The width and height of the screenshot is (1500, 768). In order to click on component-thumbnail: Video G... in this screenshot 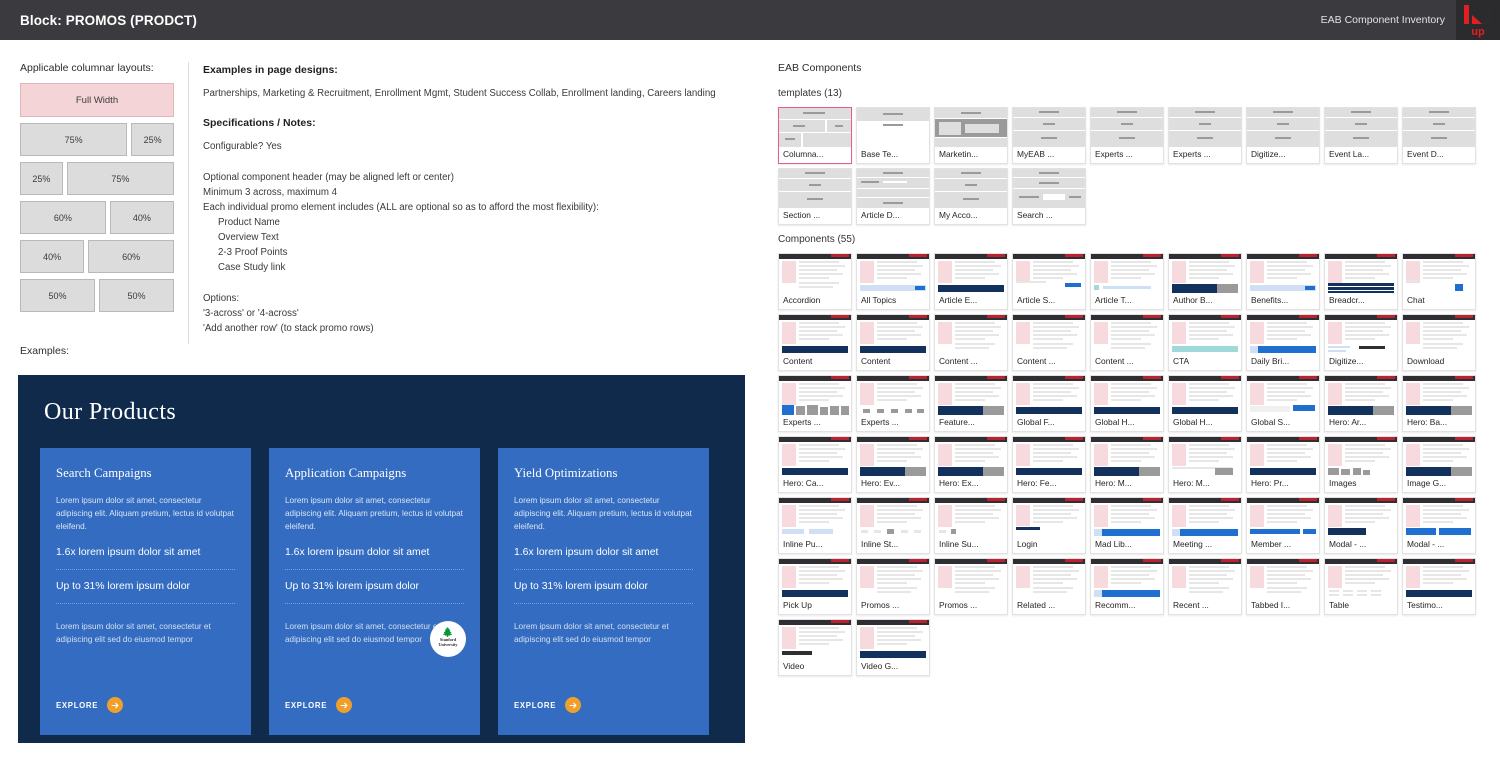, I will do `click(893, 647)`.